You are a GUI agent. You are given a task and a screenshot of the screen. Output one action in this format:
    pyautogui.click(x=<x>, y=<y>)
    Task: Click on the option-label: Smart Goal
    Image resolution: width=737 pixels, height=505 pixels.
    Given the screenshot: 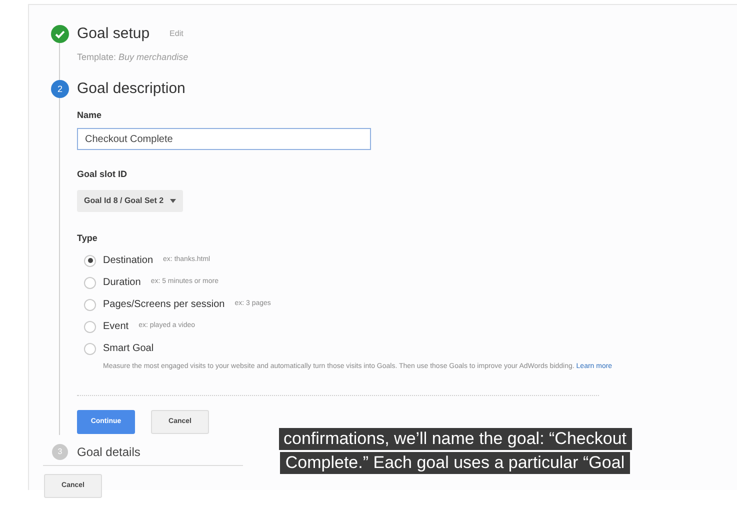 What is the action you would take?
    pyautogui.click(x=128, y=349)
    